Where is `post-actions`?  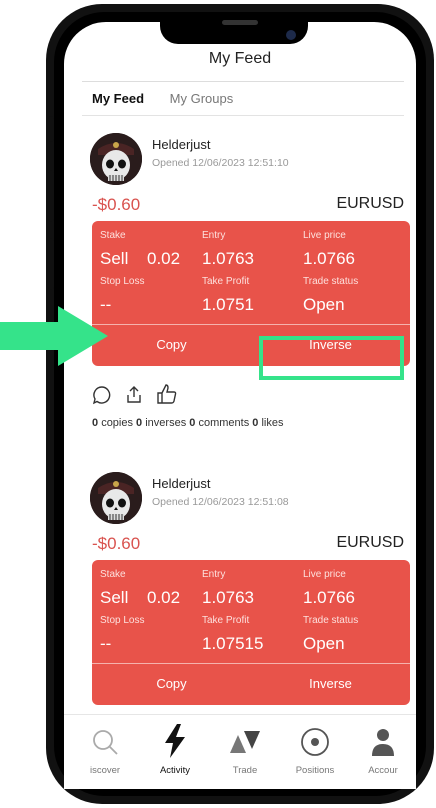
post-actions is located at coordinates (135, 394).